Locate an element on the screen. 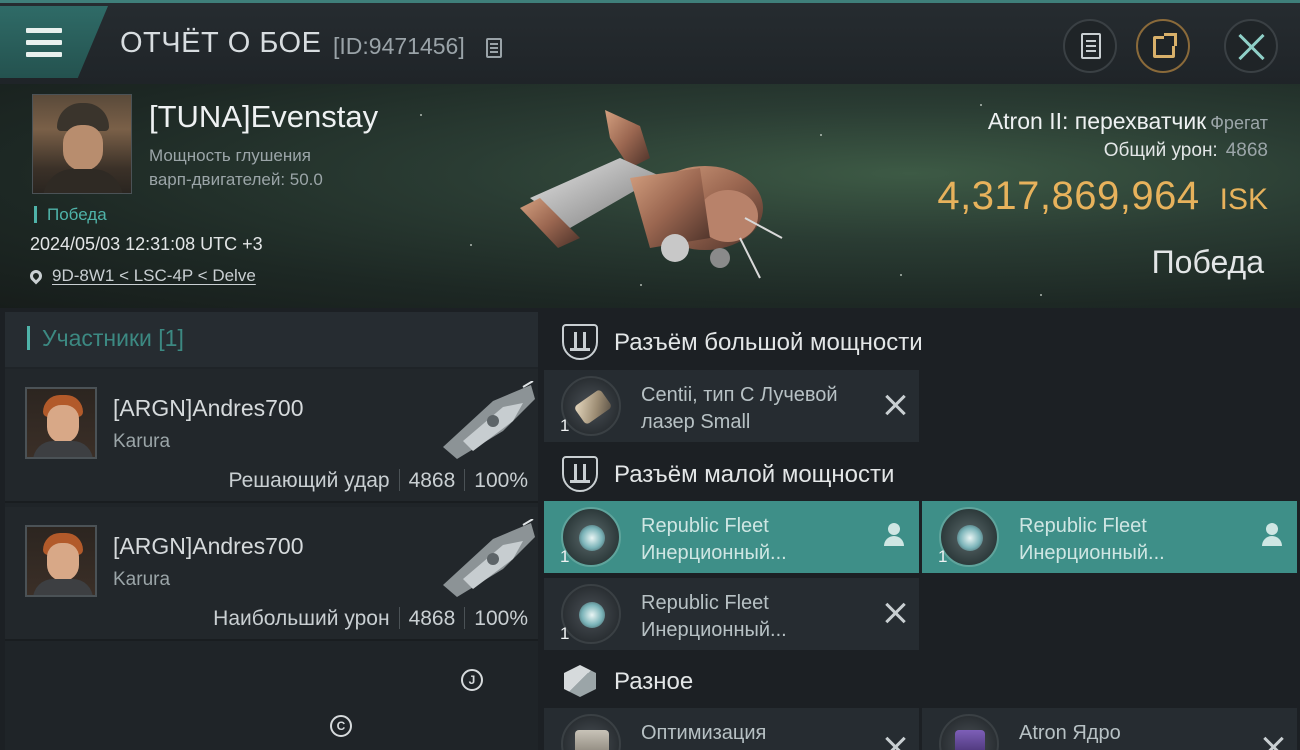 This screenshot has width=1300, height=750. page-title: ОТЧЁТ О БОЕ is located at coordinates (221, 43).